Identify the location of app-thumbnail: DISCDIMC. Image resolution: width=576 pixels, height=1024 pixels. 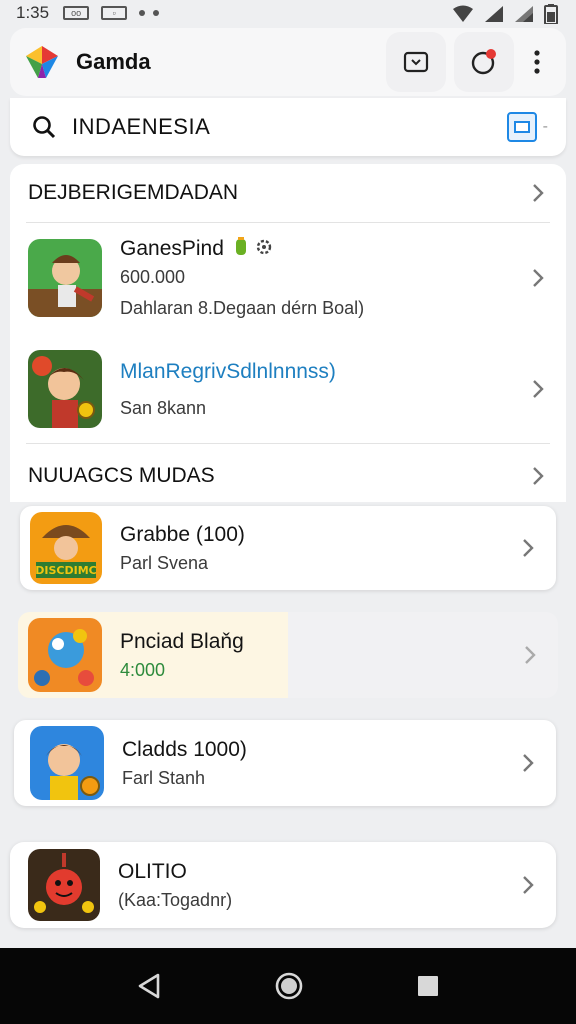
(66, 548).